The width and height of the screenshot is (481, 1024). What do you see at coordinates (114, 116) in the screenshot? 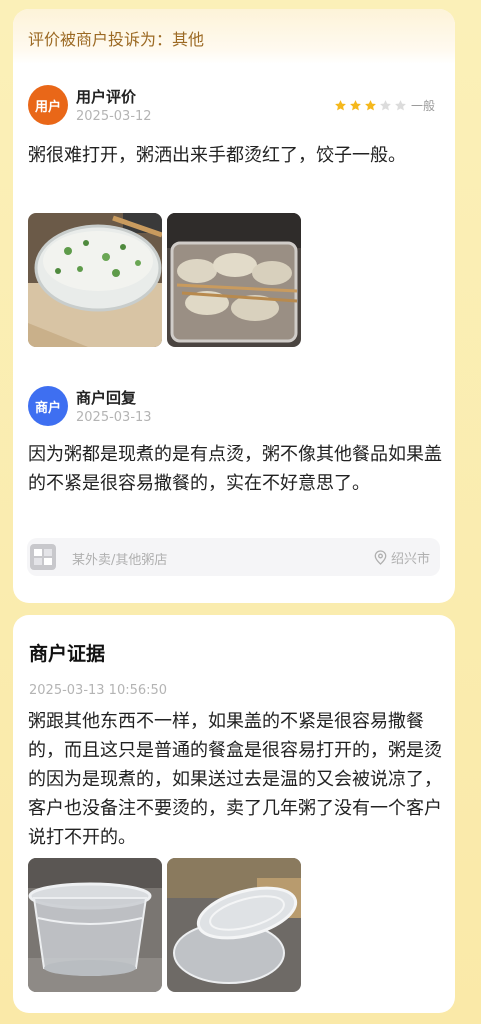
I see `review-date: 2025-03-12` at bounding box center [114, 116].